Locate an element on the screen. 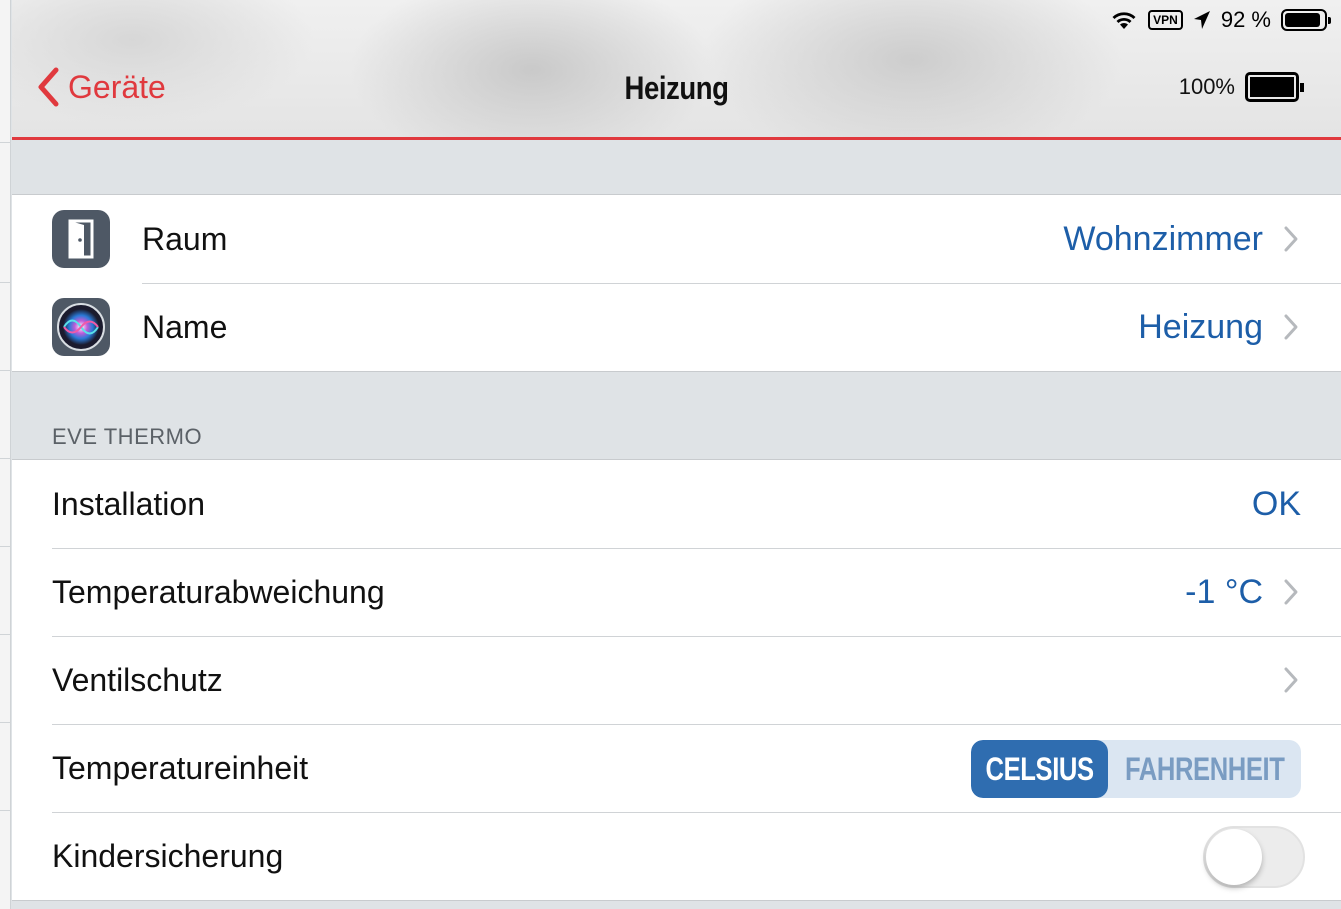 The image size is (1341, 909). temperature-unit-row: Temperatureinheit CELSIUS FAHRENHEIT is located at coordinates (676, 768).